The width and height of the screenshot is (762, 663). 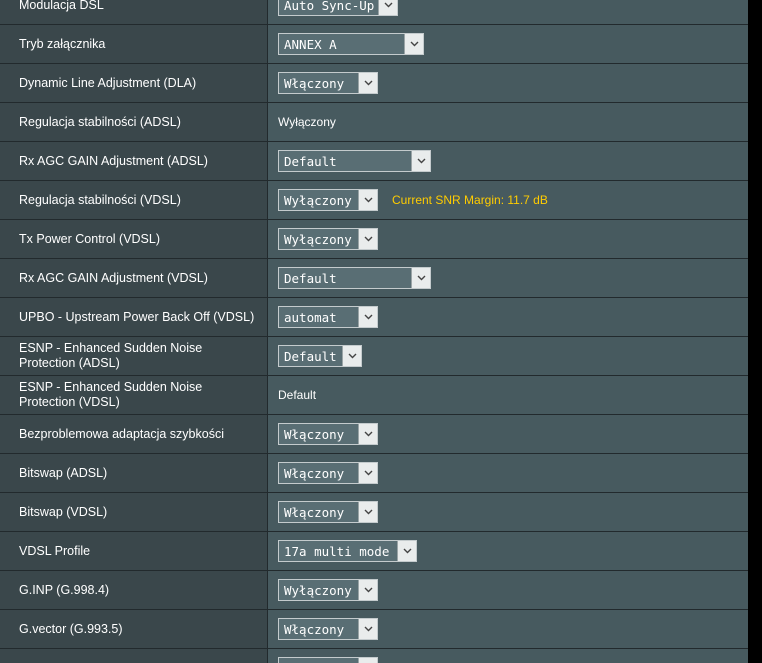 What do you see at coordinates (61, 6) in the screenshot?
I see `setting-label: Modulacja DSL` at bounding box center [61, 6].